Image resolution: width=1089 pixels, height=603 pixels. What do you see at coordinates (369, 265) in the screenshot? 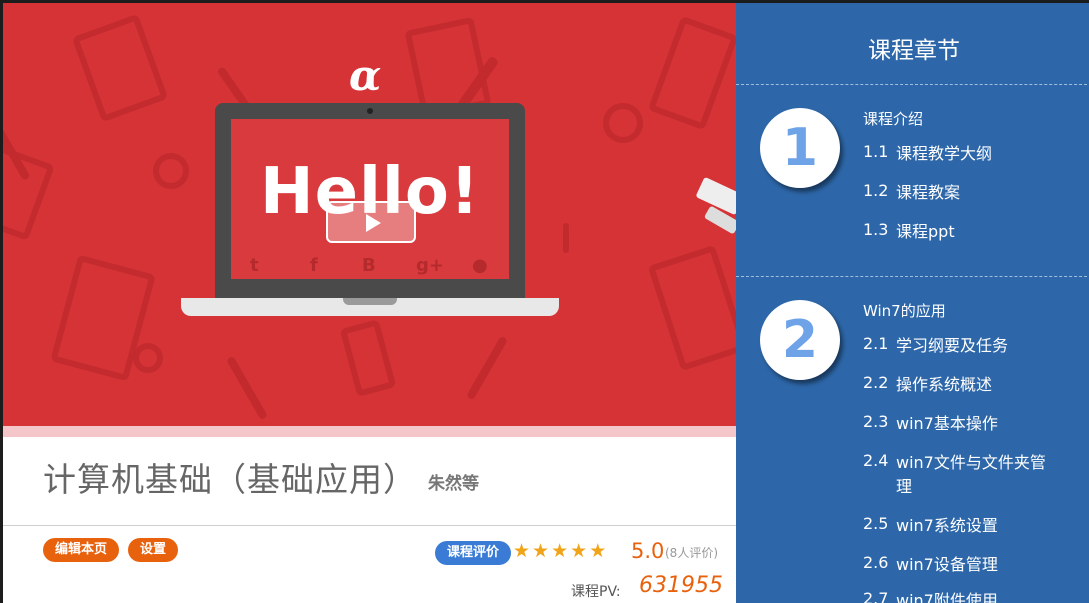
I see `blogger-icon: B` at bounding box center [369, 265].